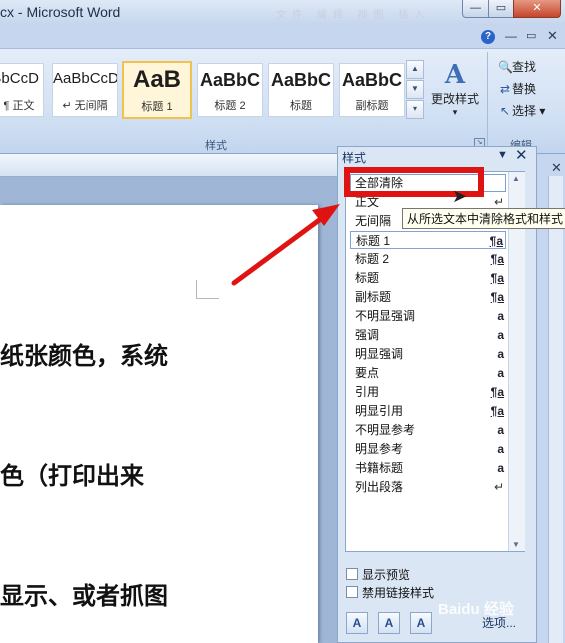  What do you see at coordinates (428, 297) in the screenshot?
I see `style-list-item: 副标题 ¶a` at bounding box center [428, 297].